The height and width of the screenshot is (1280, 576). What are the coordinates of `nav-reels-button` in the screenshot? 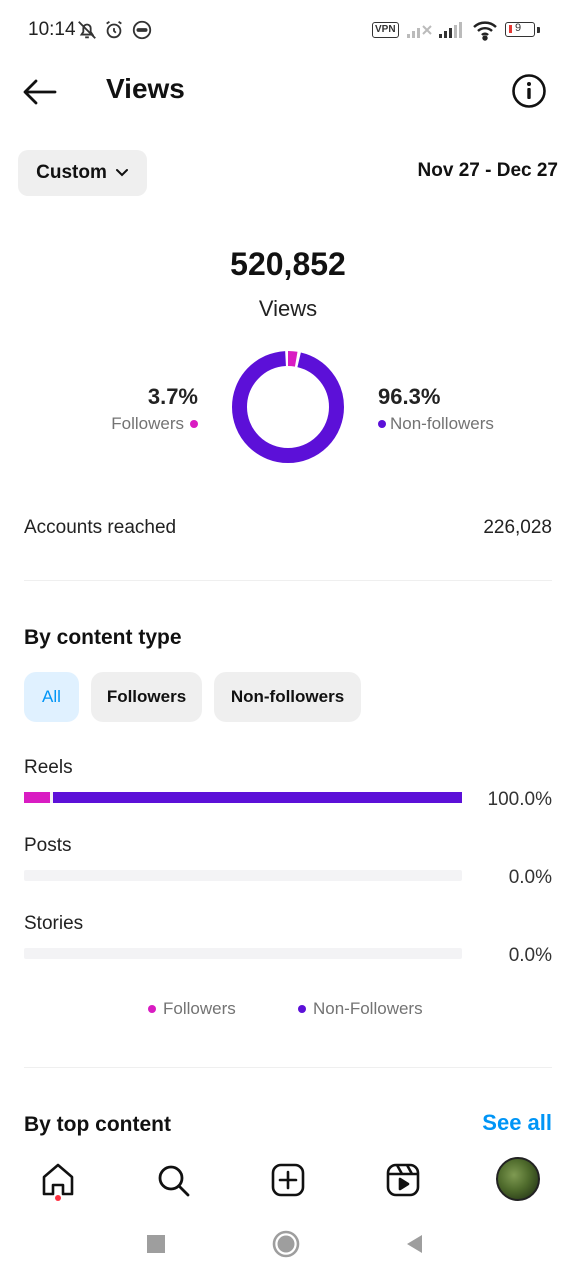 It's located at (403, 1180).